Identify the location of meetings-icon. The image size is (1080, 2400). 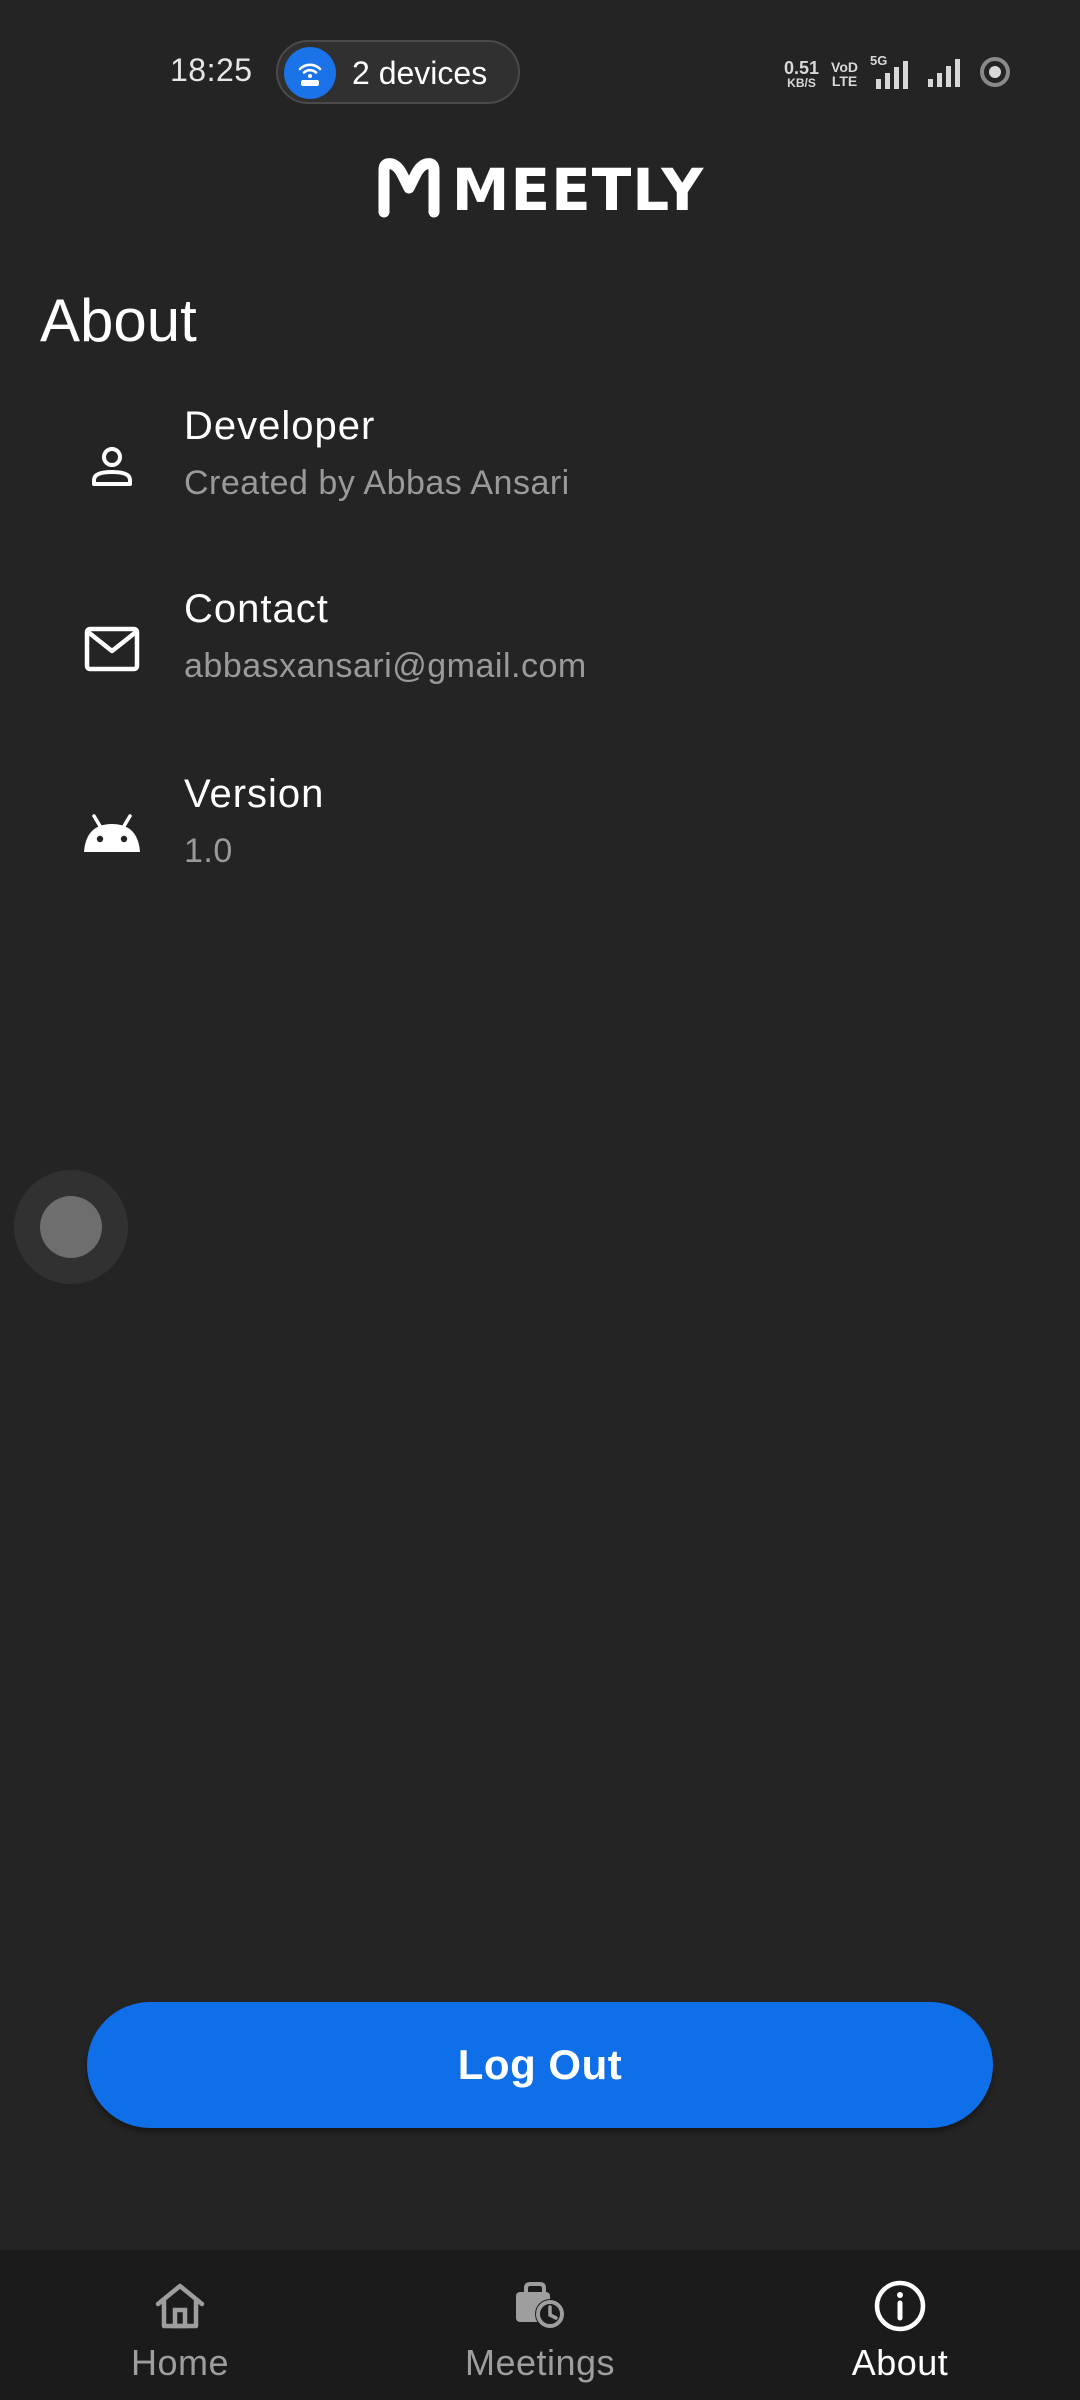
(540, 2306).